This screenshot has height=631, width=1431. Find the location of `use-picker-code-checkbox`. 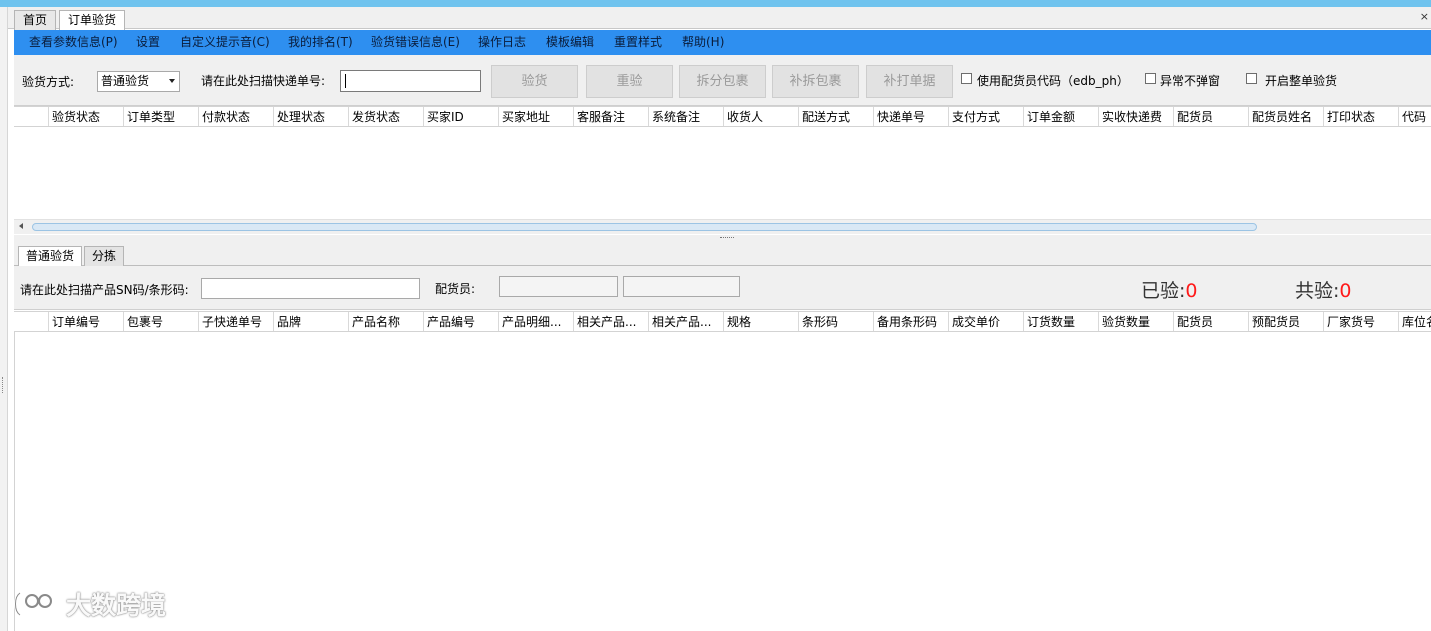

use-picker-code-checkbox is located at coordinates (966, 78).